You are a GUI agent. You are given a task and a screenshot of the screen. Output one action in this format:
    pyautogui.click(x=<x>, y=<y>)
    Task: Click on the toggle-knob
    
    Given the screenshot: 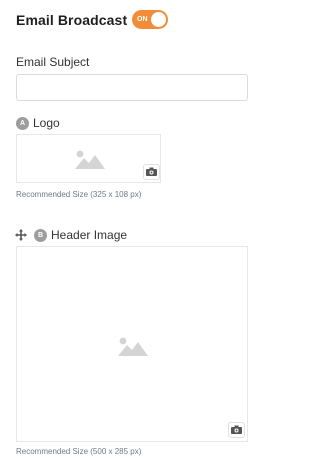 What is the action you would take?
    pyautogui.click(x=158, y=19)
    